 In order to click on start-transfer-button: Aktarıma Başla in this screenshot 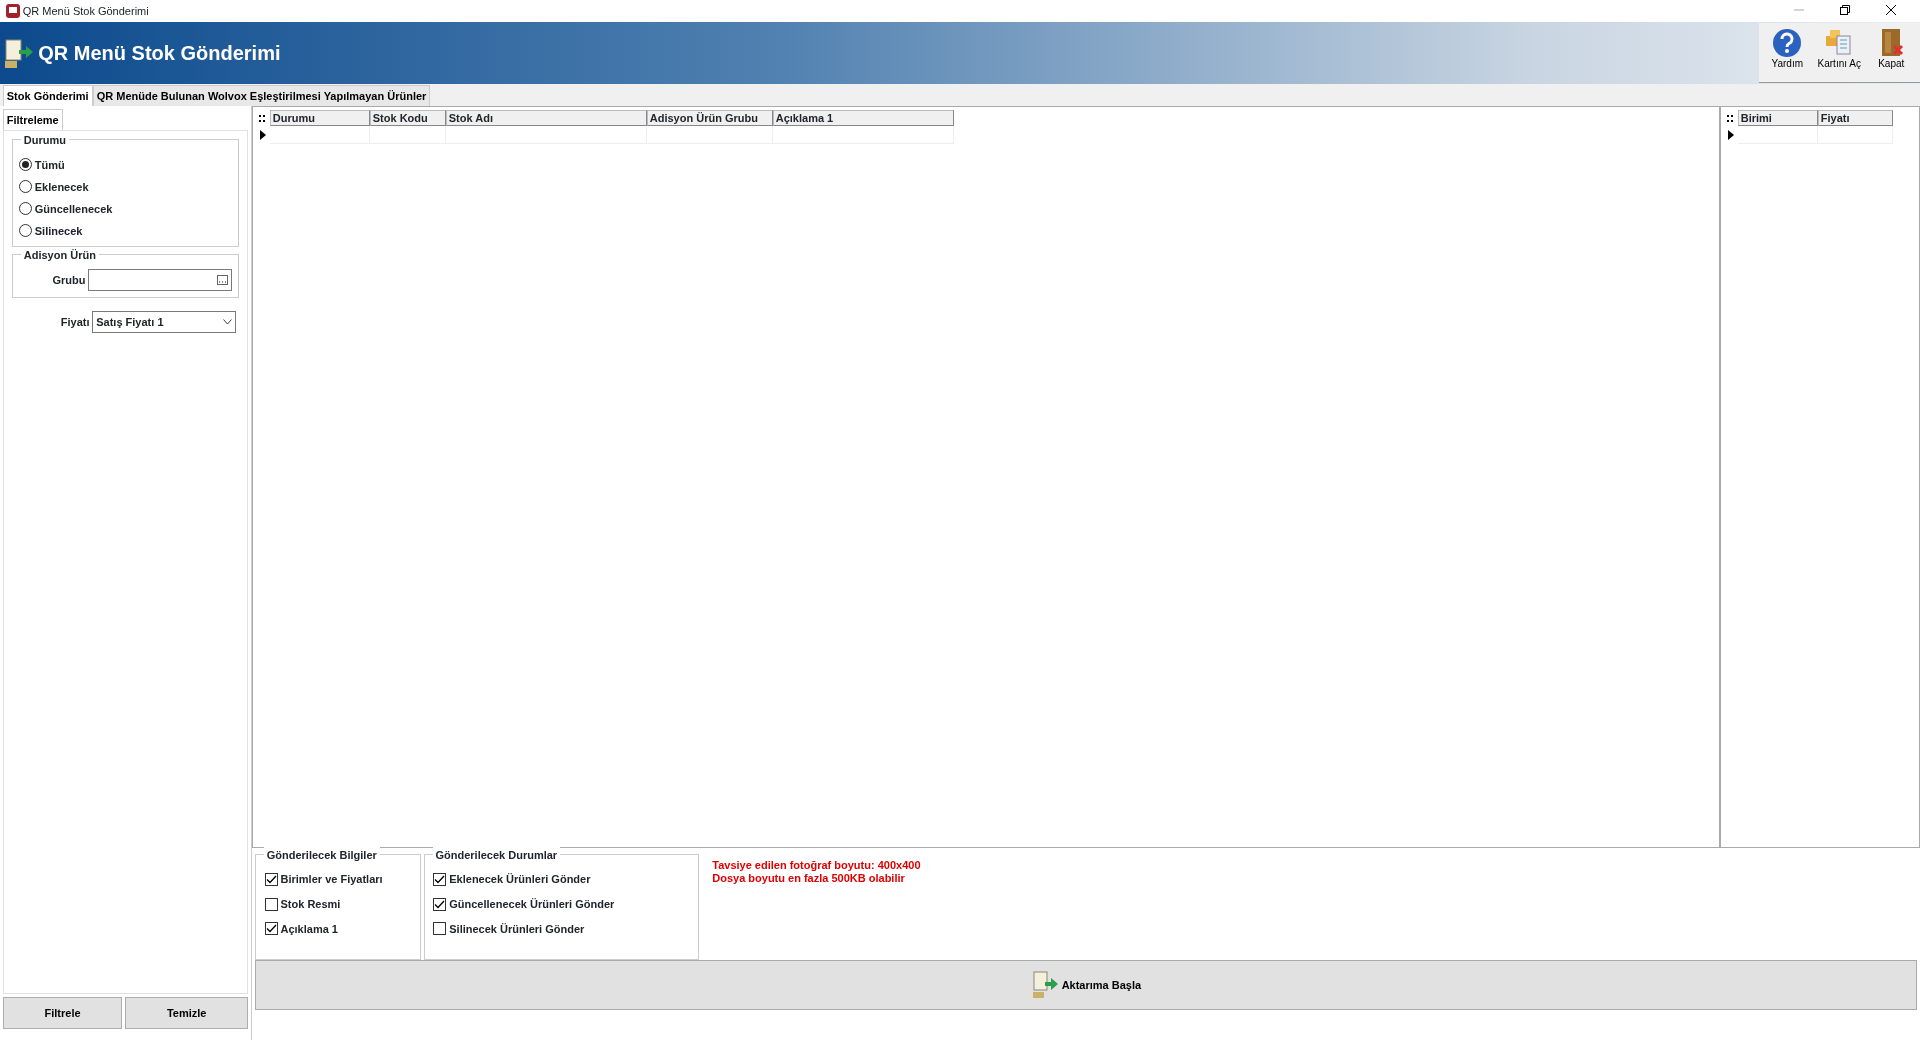, I will do `click(1086, 985)`.